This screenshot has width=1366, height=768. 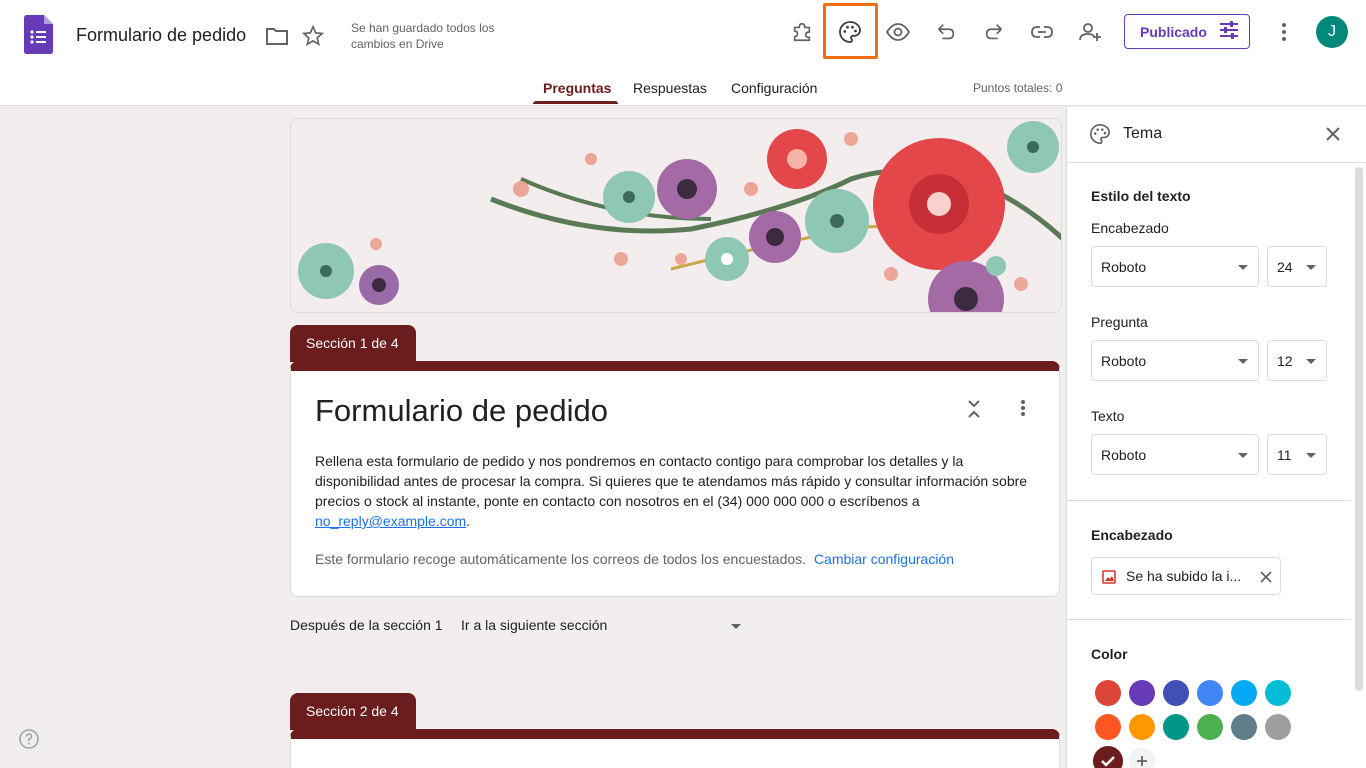 I want to click on theme-panel-title: Tema, so click(x=1143, y=133).